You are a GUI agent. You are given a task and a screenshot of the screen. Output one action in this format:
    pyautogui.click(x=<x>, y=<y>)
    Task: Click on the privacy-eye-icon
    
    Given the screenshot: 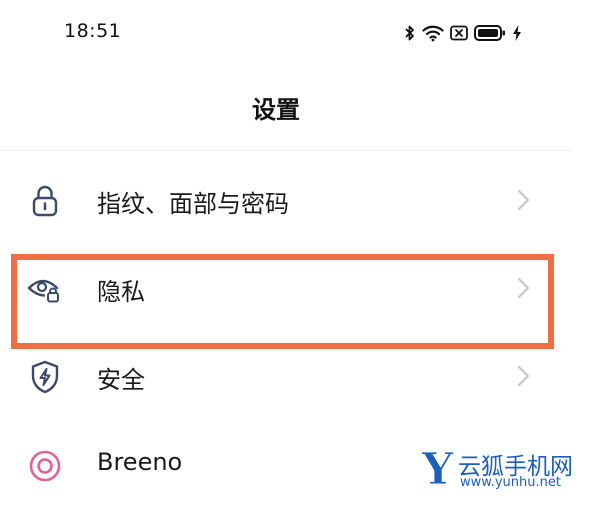 What is the action you would take?
    pyautogui.click(x=45, y=289)
    